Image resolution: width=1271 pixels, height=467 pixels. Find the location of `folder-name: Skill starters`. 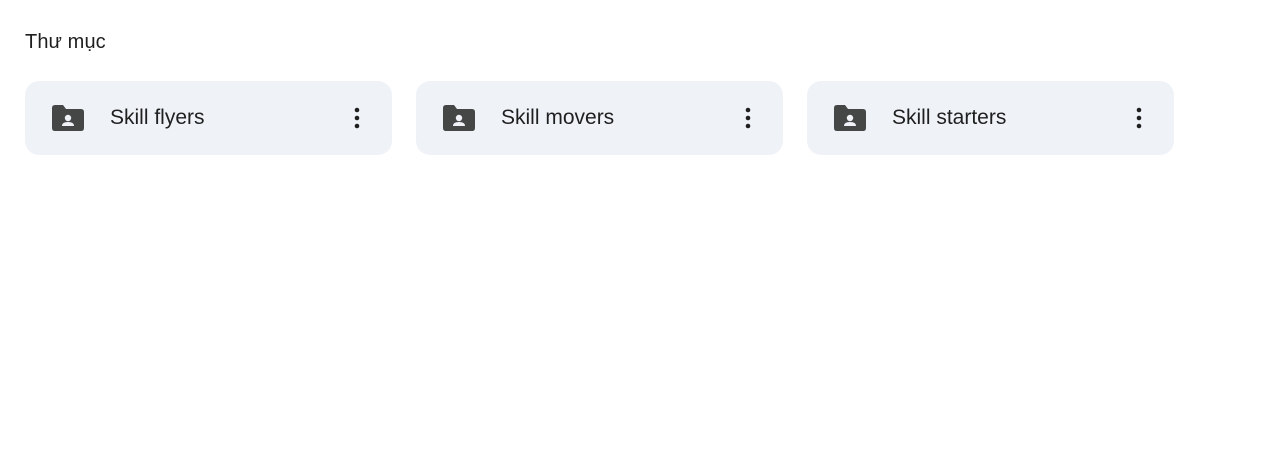

folder-name: Skill starters is located at coordinates (949, 117).